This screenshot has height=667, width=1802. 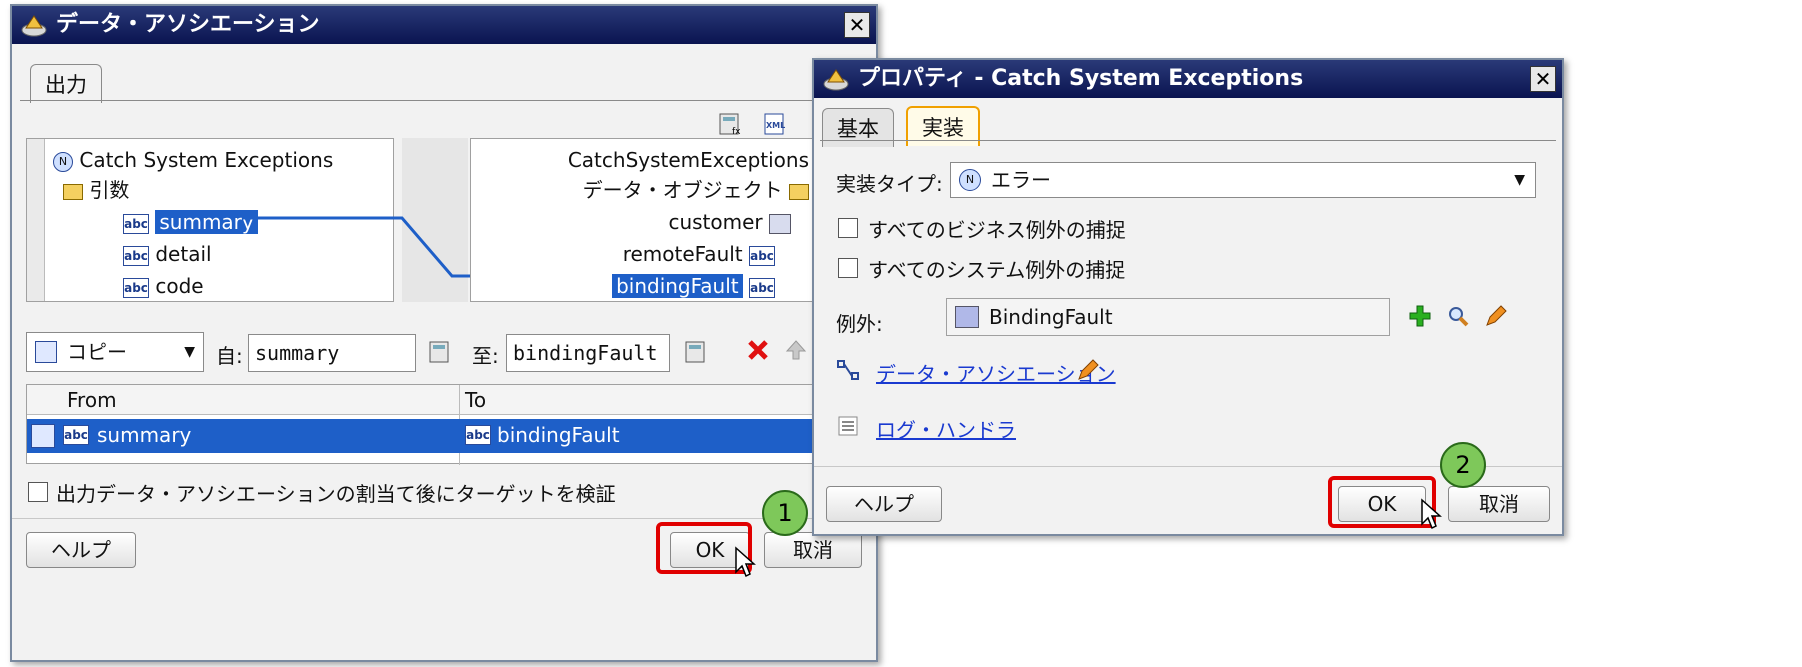 I want to click on svg-text: XML, so click(x=775, y=125).